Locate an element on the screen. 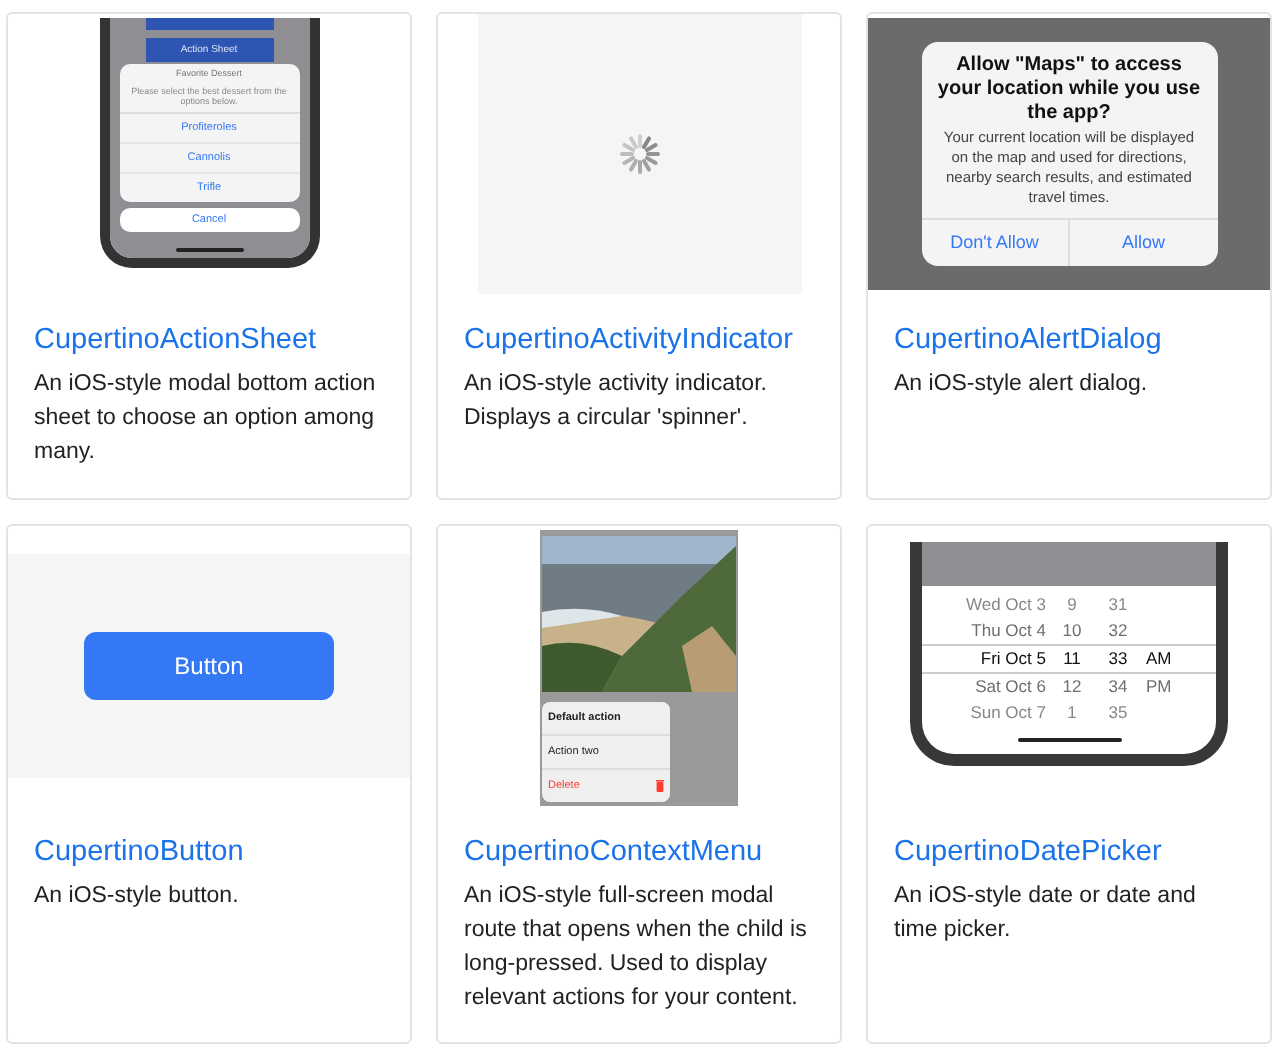 The width and height of the screenshot is (1280, 1048). picker-minute: 31 is located at coordinates (1118, 605).